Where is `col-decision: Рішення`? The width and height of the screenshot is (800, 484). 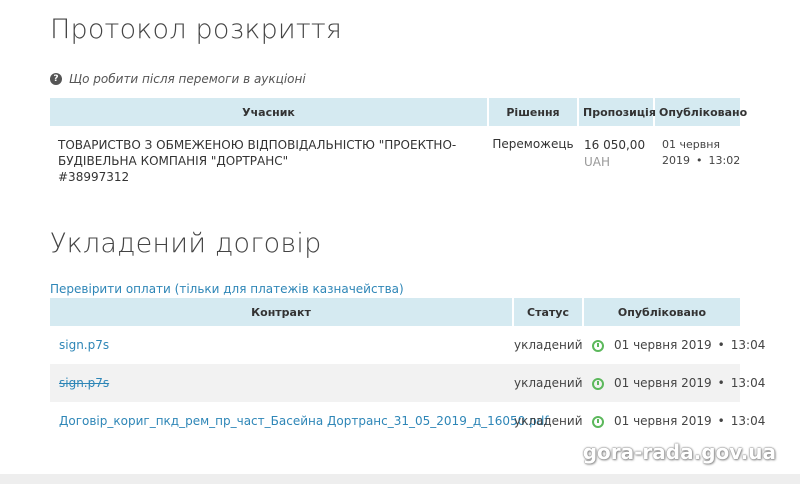 col-decision: Рішення is located at coordinates (533, 112).